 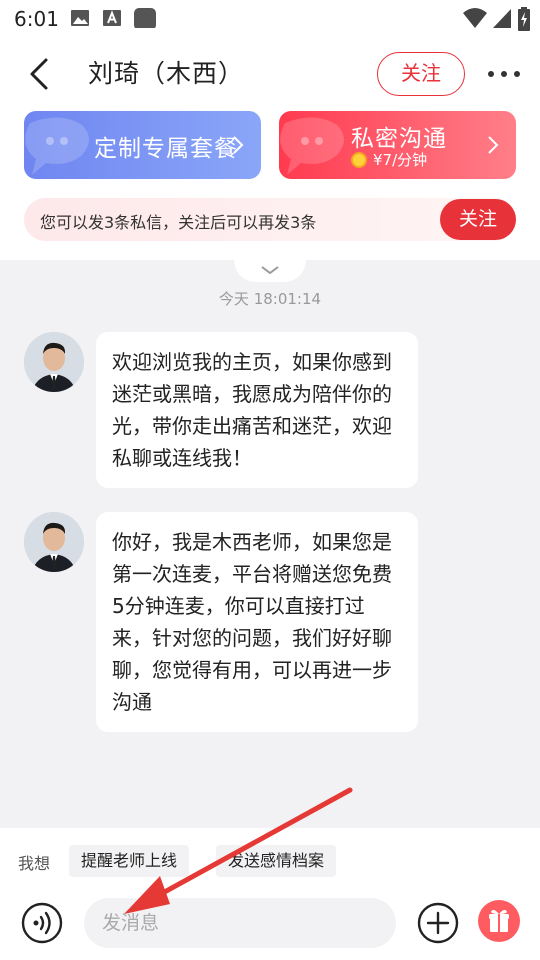 I want to click on back-arrow-icon, so click(x=40, y=74).